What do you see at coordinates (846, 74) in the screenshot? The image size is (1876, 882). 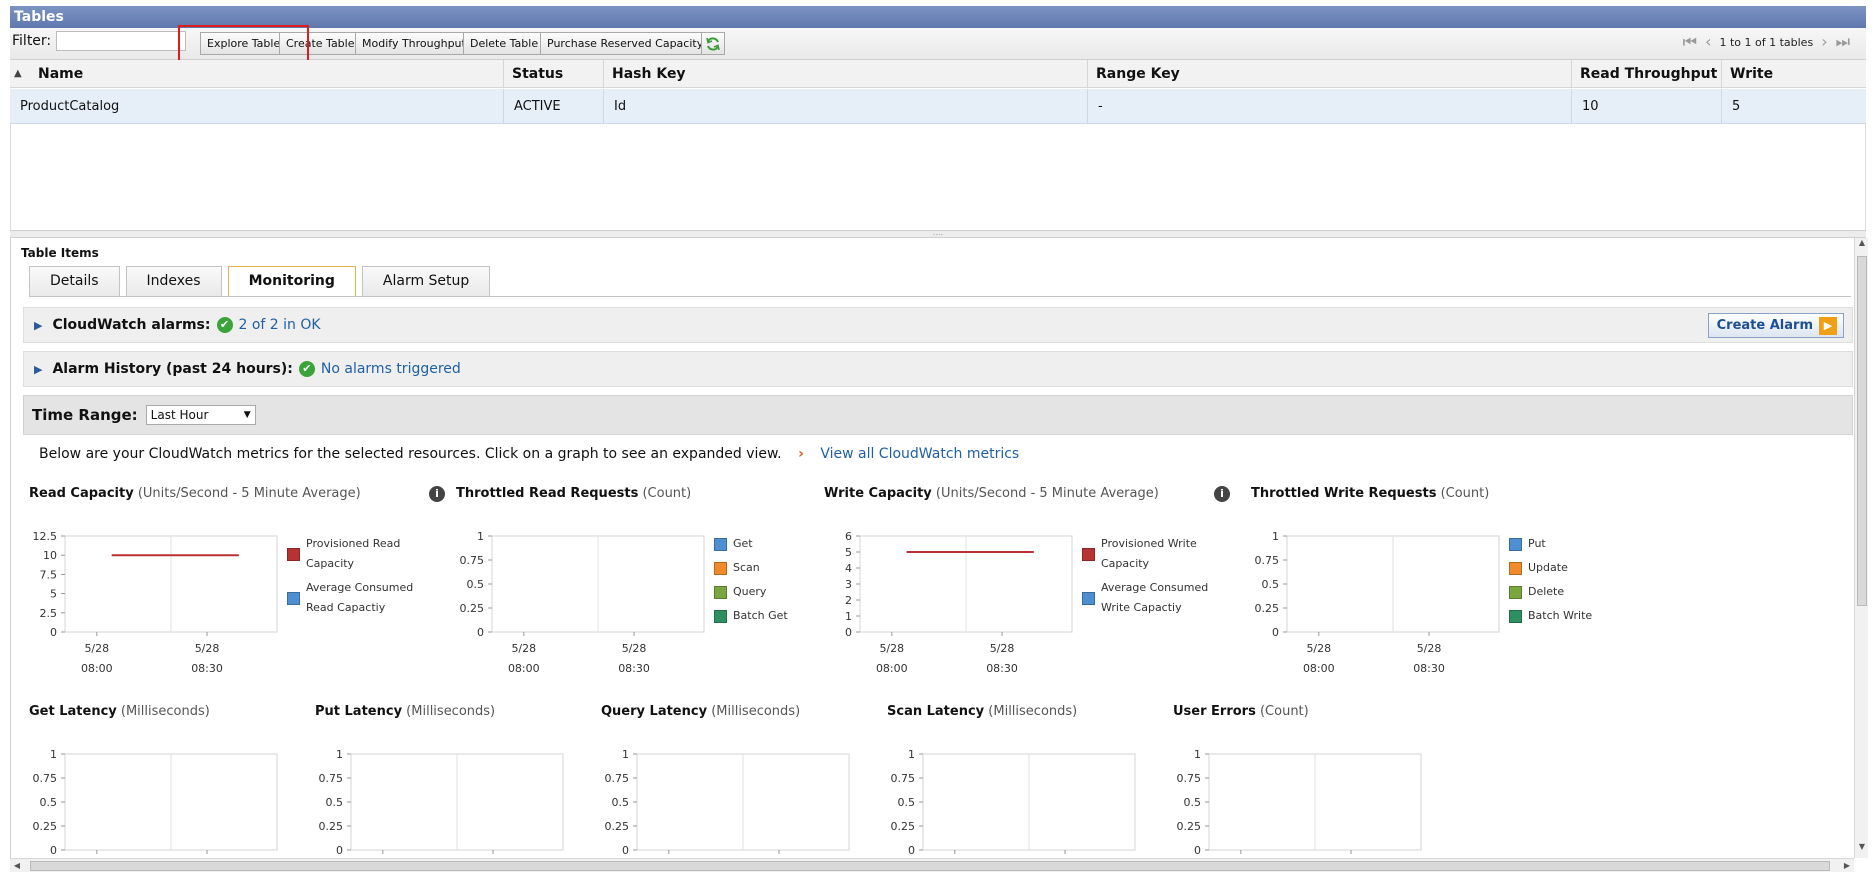 I see `column-header-hash-key: Hash Key` at bounding box center [846, 74].